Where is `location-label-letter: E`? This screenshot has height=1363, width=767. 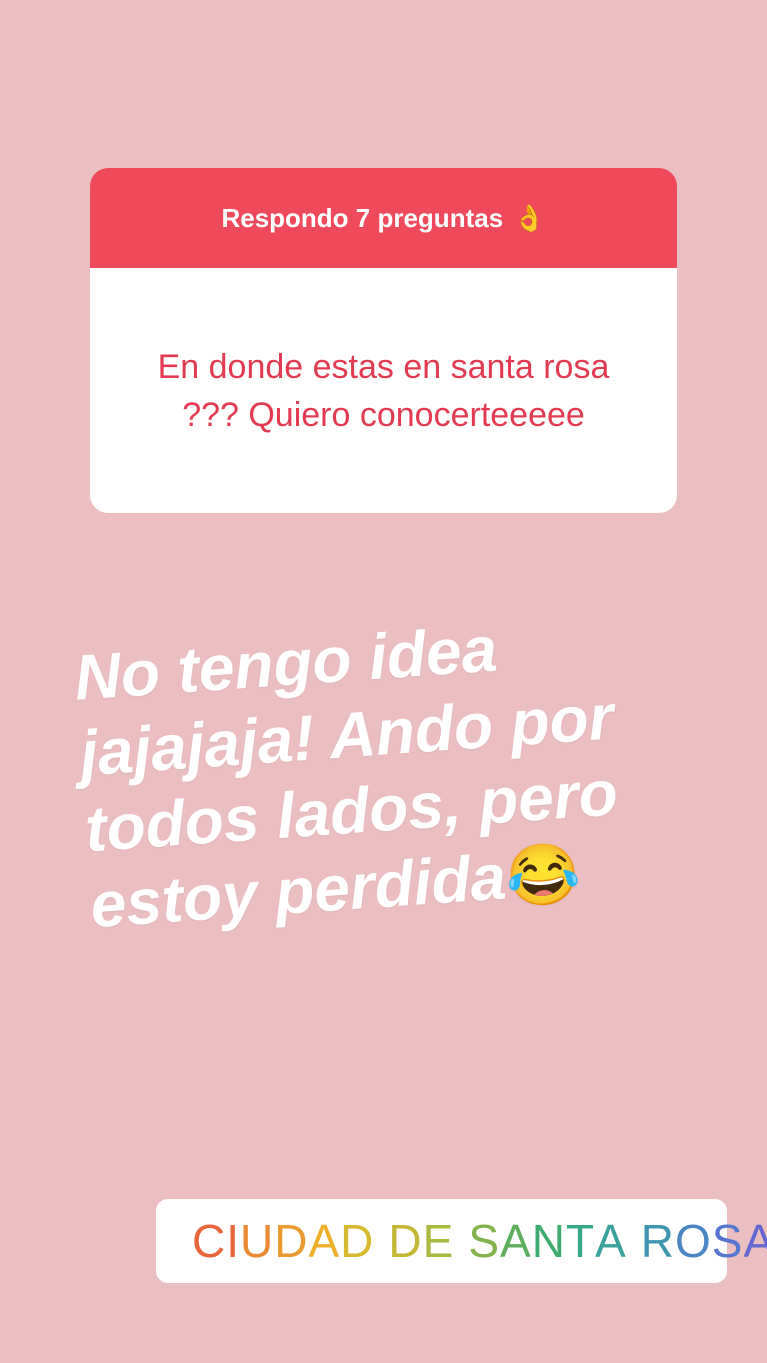 location-label-letter: E is located at coordinates (438, 1241).